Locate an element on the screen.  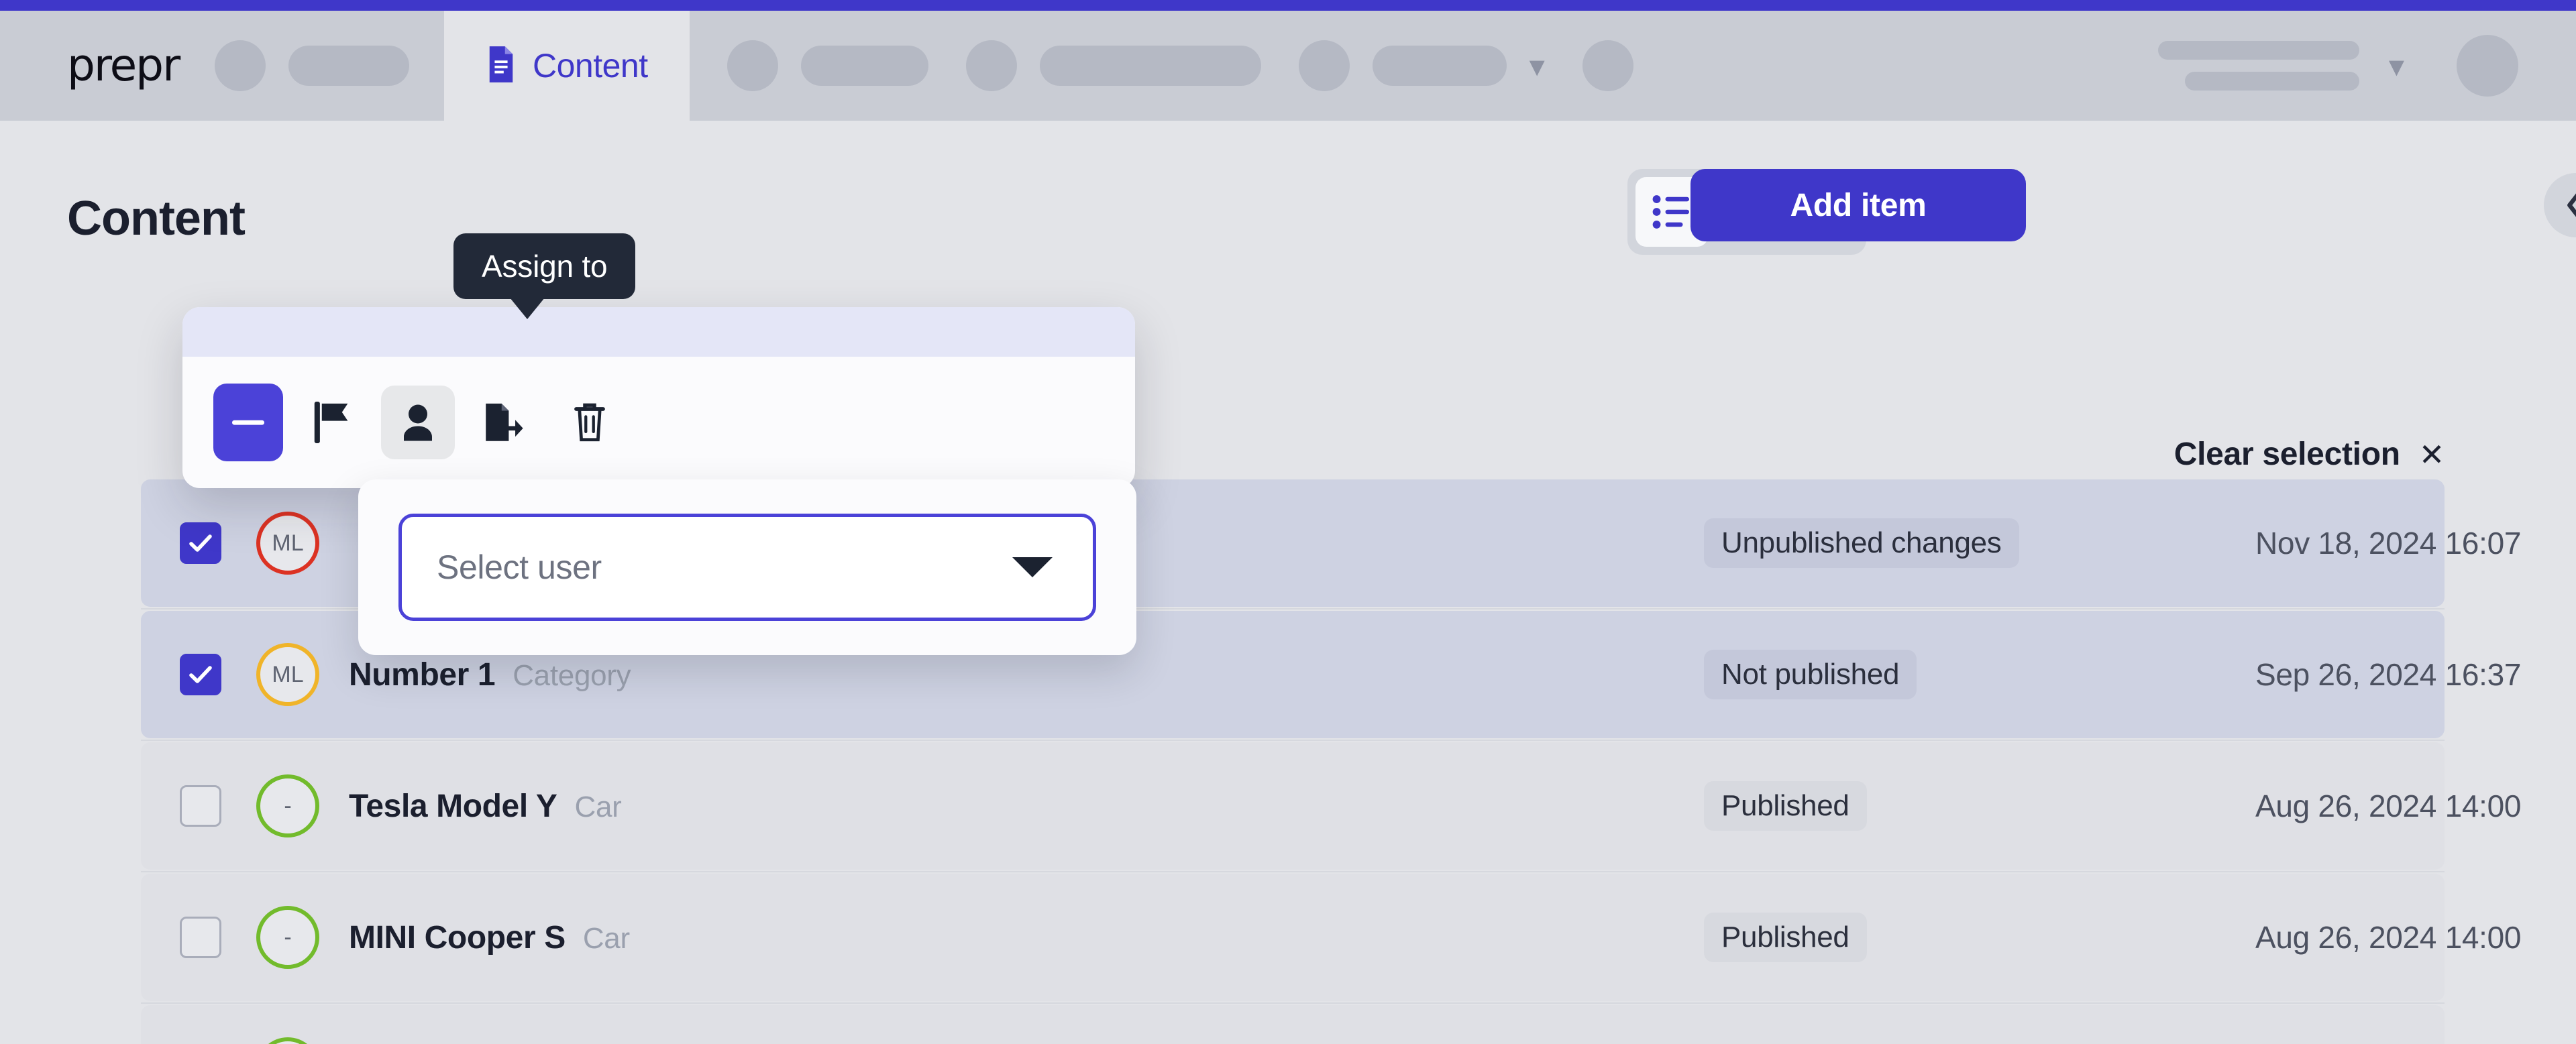
deselect-all-button is located at coordinates (248, 422).